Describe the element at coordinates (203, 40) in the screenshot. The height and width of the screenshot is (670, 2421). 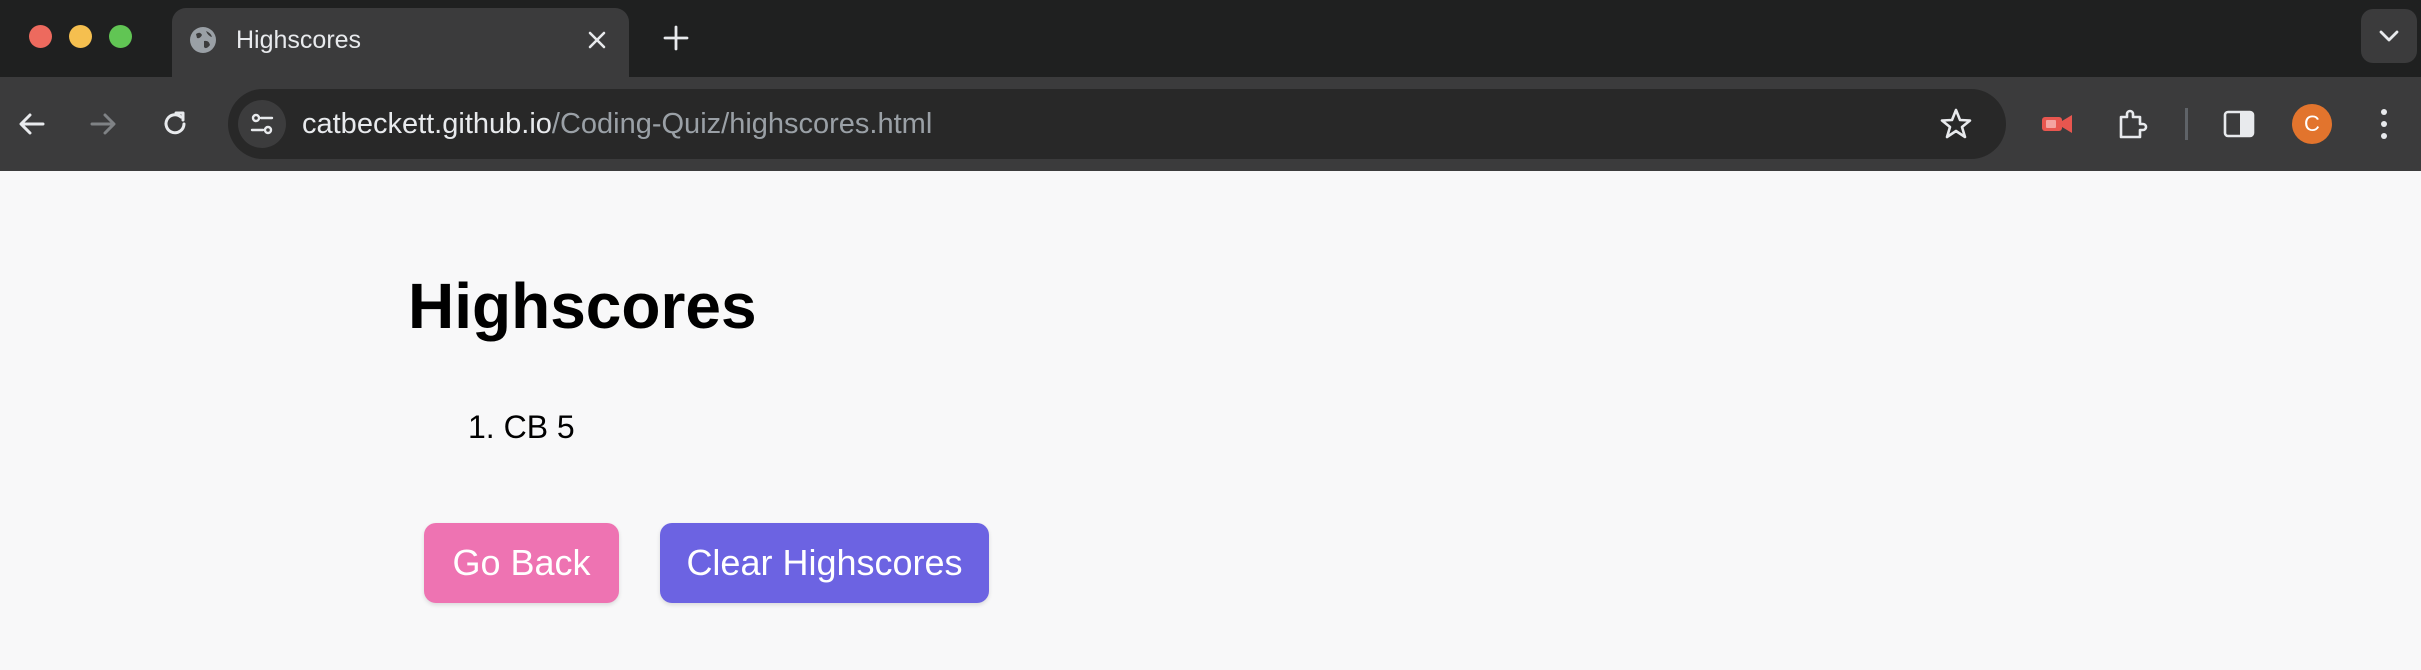
I see `globe-icon` at that location.